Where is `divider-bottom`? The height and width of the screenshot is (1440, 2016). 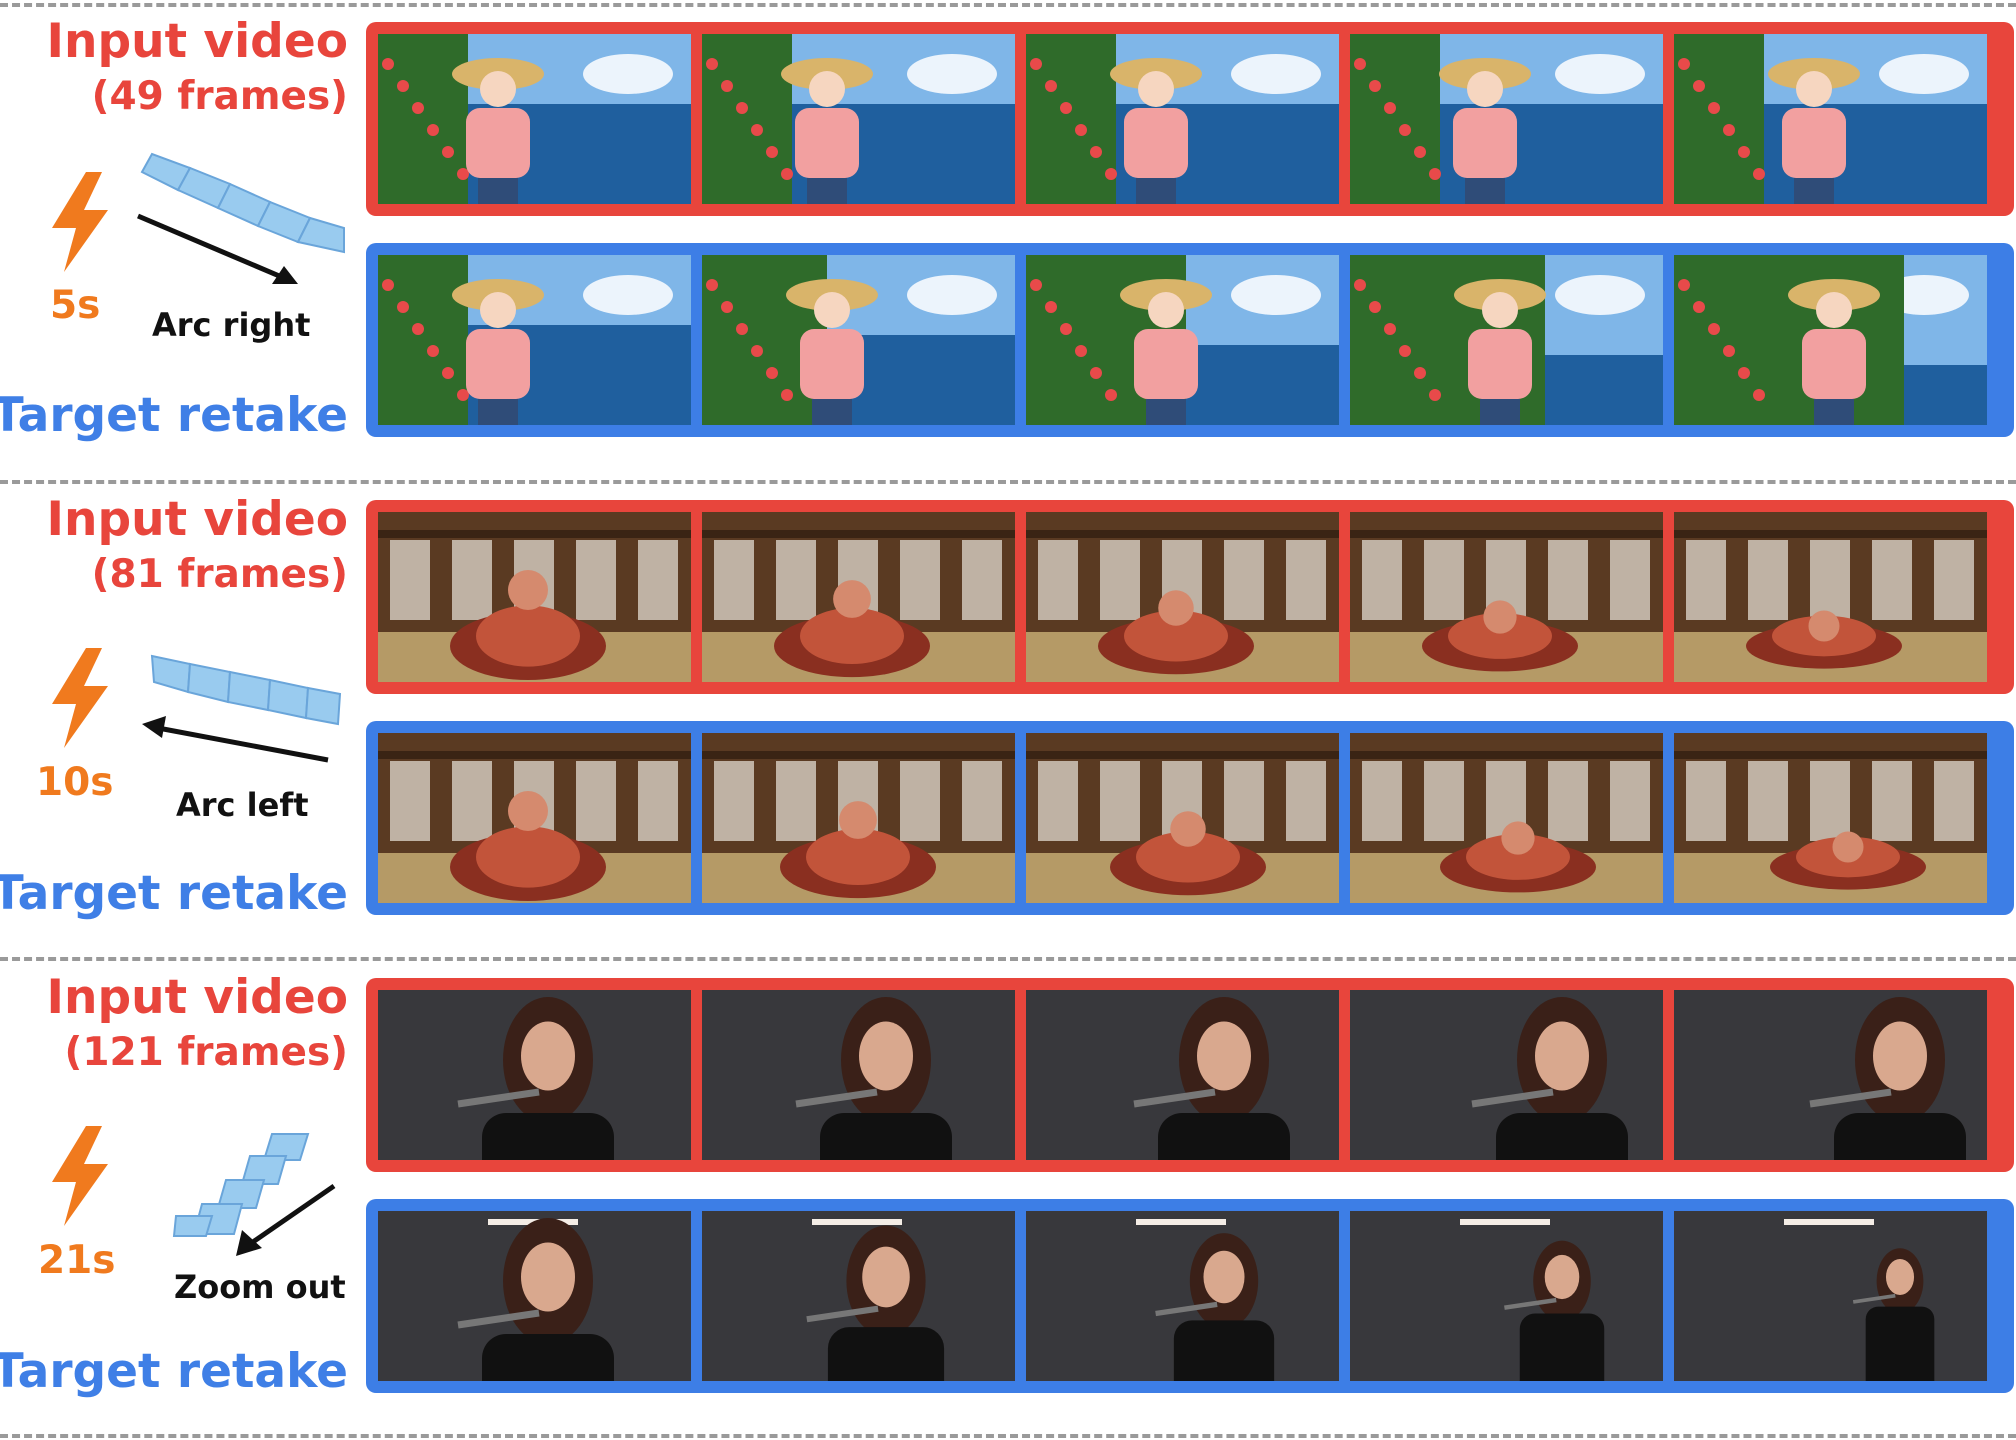 divider-bottom is located at coordinates (1008, 1436).